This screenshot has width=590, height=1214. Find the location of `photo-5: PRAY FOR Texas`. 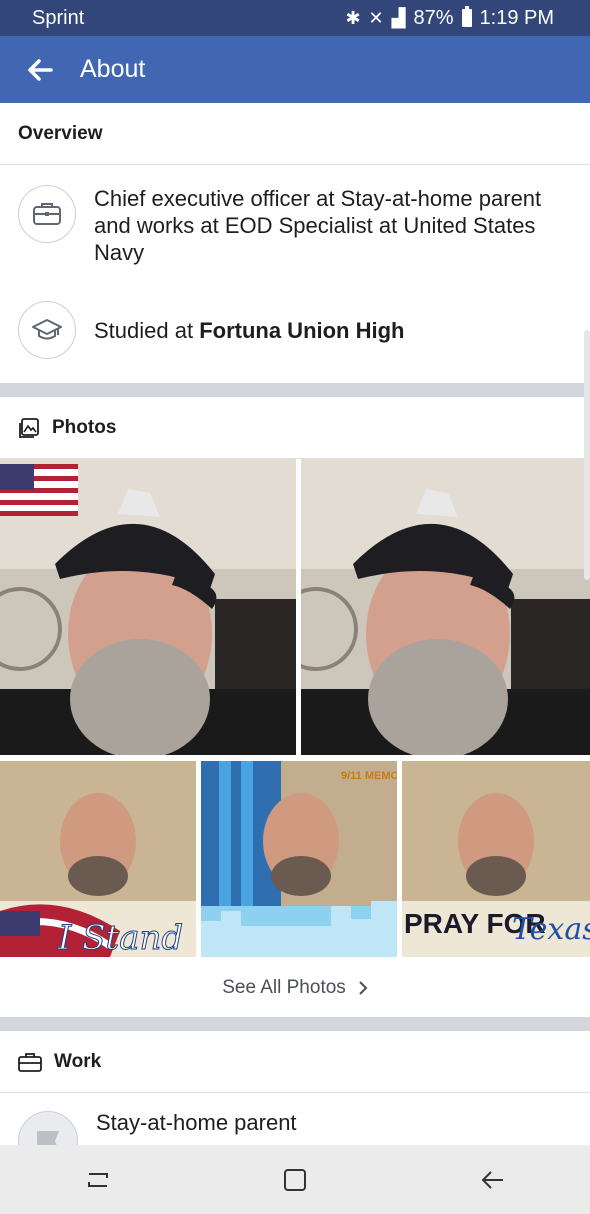

photo-5: PRAY FOR Texas is located at coordinates (496, 859).